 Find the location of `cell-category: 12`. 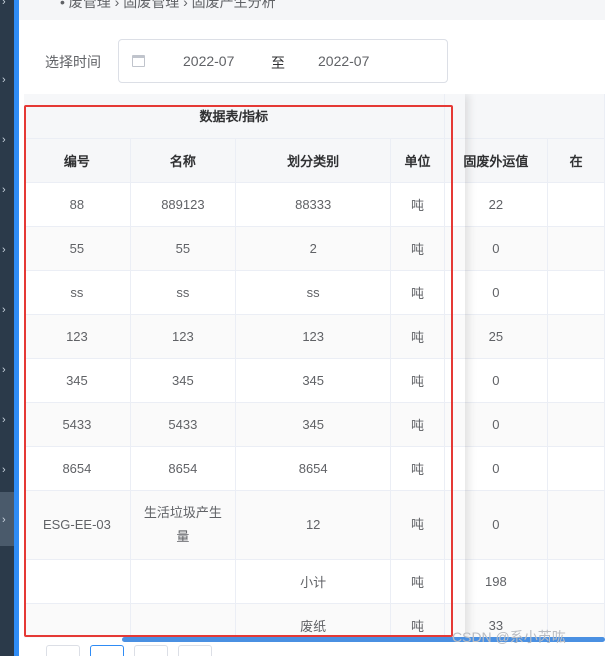

cell-category: 12 is located at coordinates (313, 525).